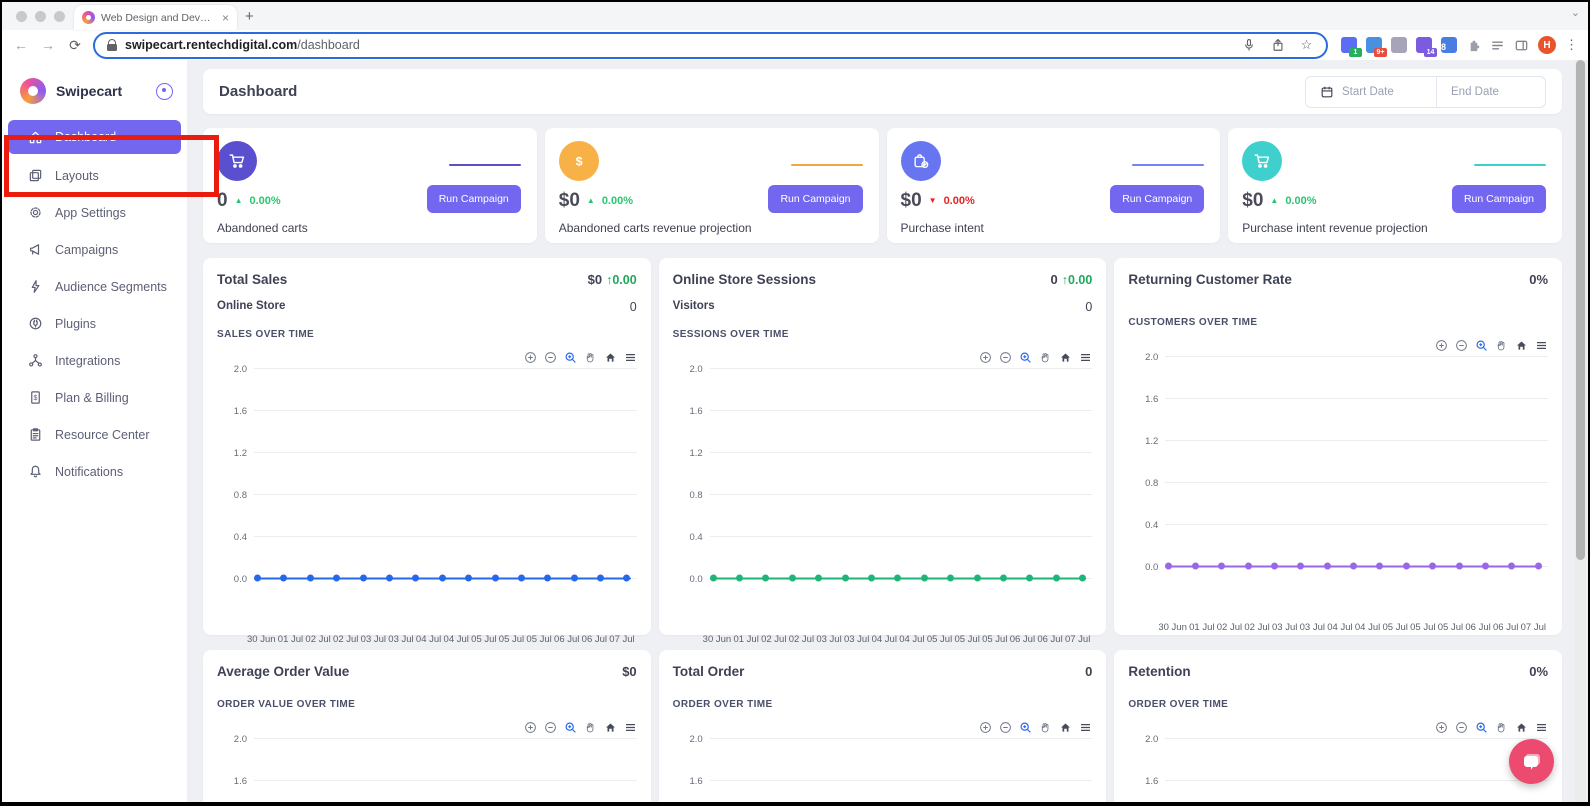  I want to click on sidebar-item-notifications: Notifications, so click(94, 471).